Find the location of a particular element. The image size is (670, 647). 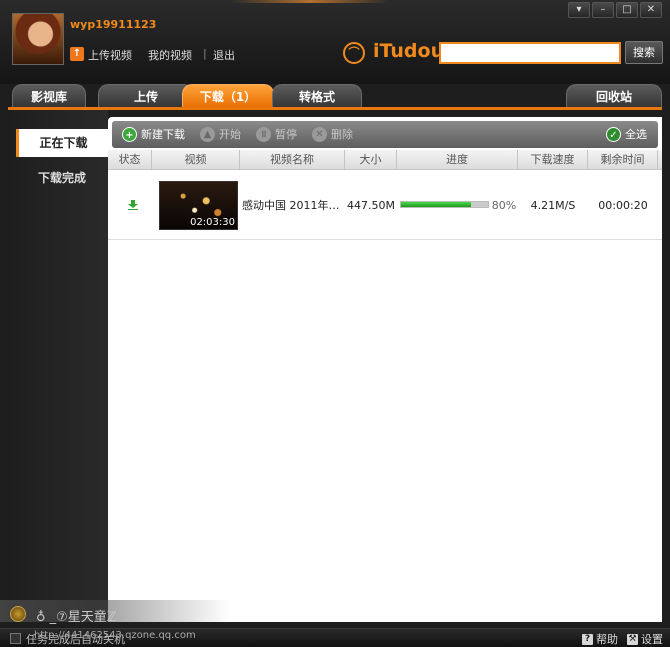

download-arrow-icon is located at coordinates (133, 205).